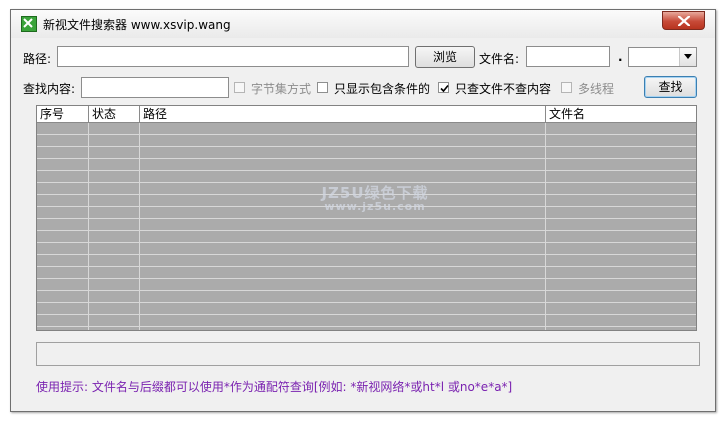 This screenshot has height=424, width=728. Describe the element at coordinates (155, 87) in the screenshot. I see `content-input` at that location.